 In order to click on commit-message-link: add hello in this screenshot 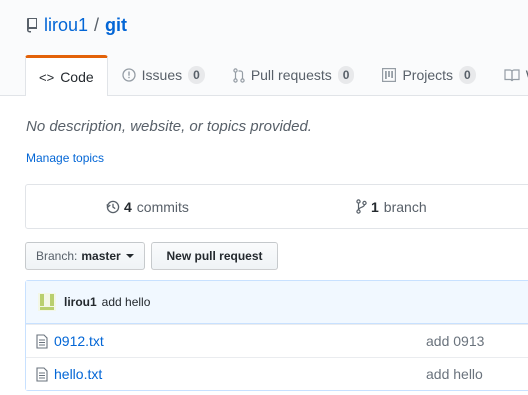, I will do `click(126, 302)`.